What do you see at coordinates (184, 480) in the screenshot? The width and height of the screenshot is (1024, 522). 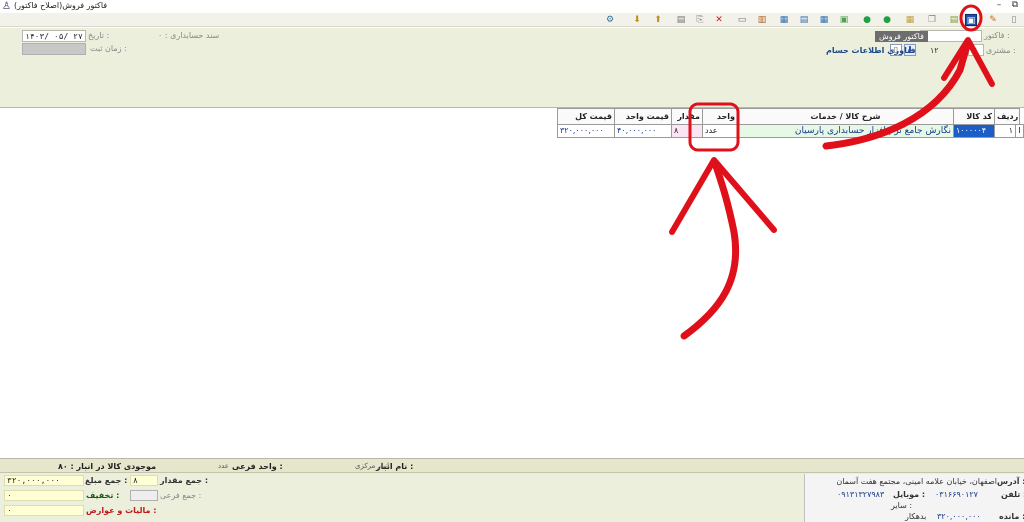 I see `total-quantity-label: جمع مقدار :` at bounding box center [184, 480].